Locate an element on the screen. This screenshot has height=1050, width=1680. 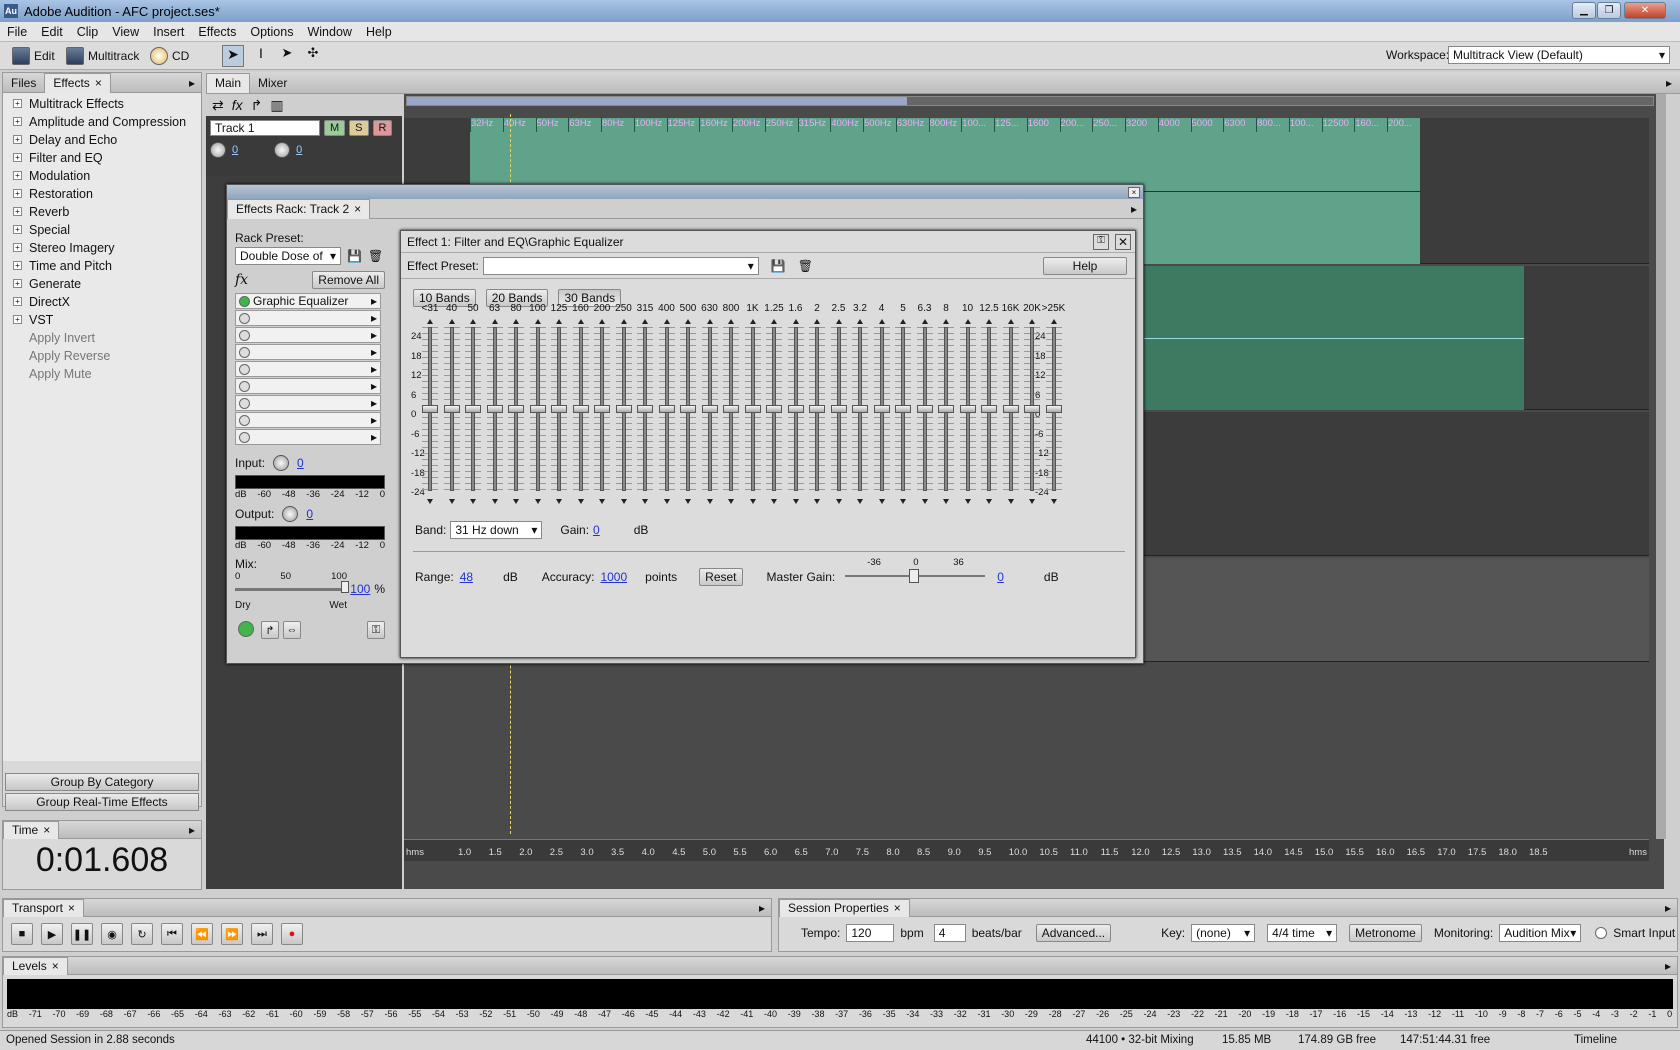
effect-category-item: + Generate is located at coordinates (102, 284).